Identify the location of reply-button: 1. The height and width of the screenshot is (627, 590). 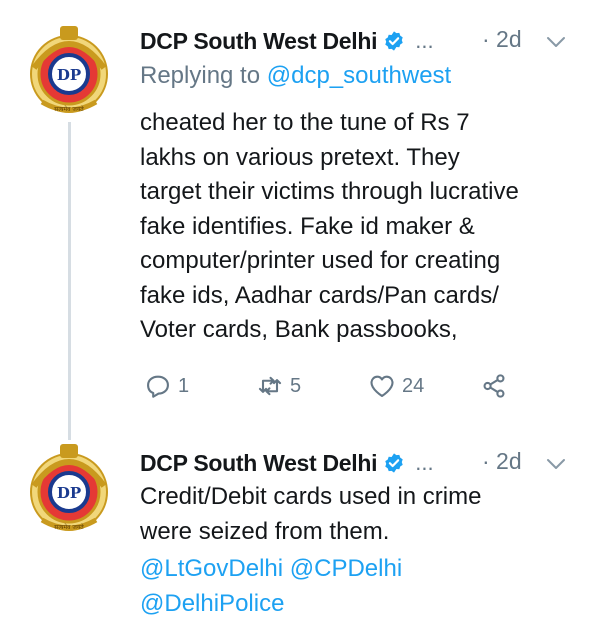
(166, 386).